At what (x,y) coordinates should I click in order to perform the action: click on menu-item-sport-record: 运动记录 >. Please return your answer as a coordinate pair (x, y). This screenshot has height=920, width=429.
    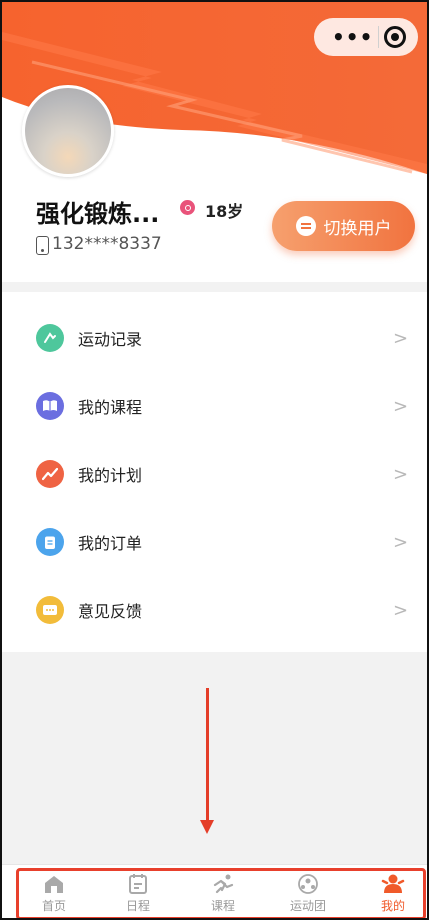
    Looking at the image, I should click on (214, 338).